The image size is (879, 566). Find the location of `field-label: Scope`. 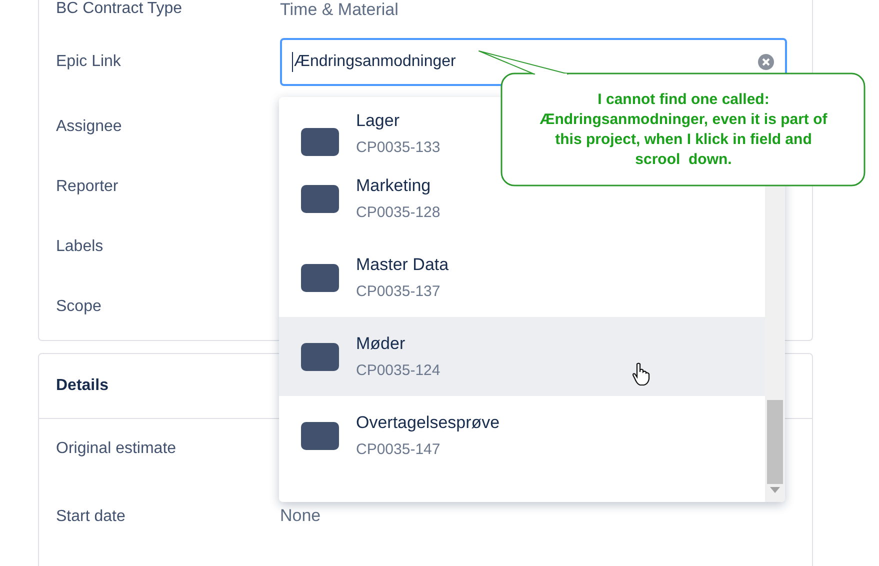

field-label: Scope is located at coordinates (79, 307).